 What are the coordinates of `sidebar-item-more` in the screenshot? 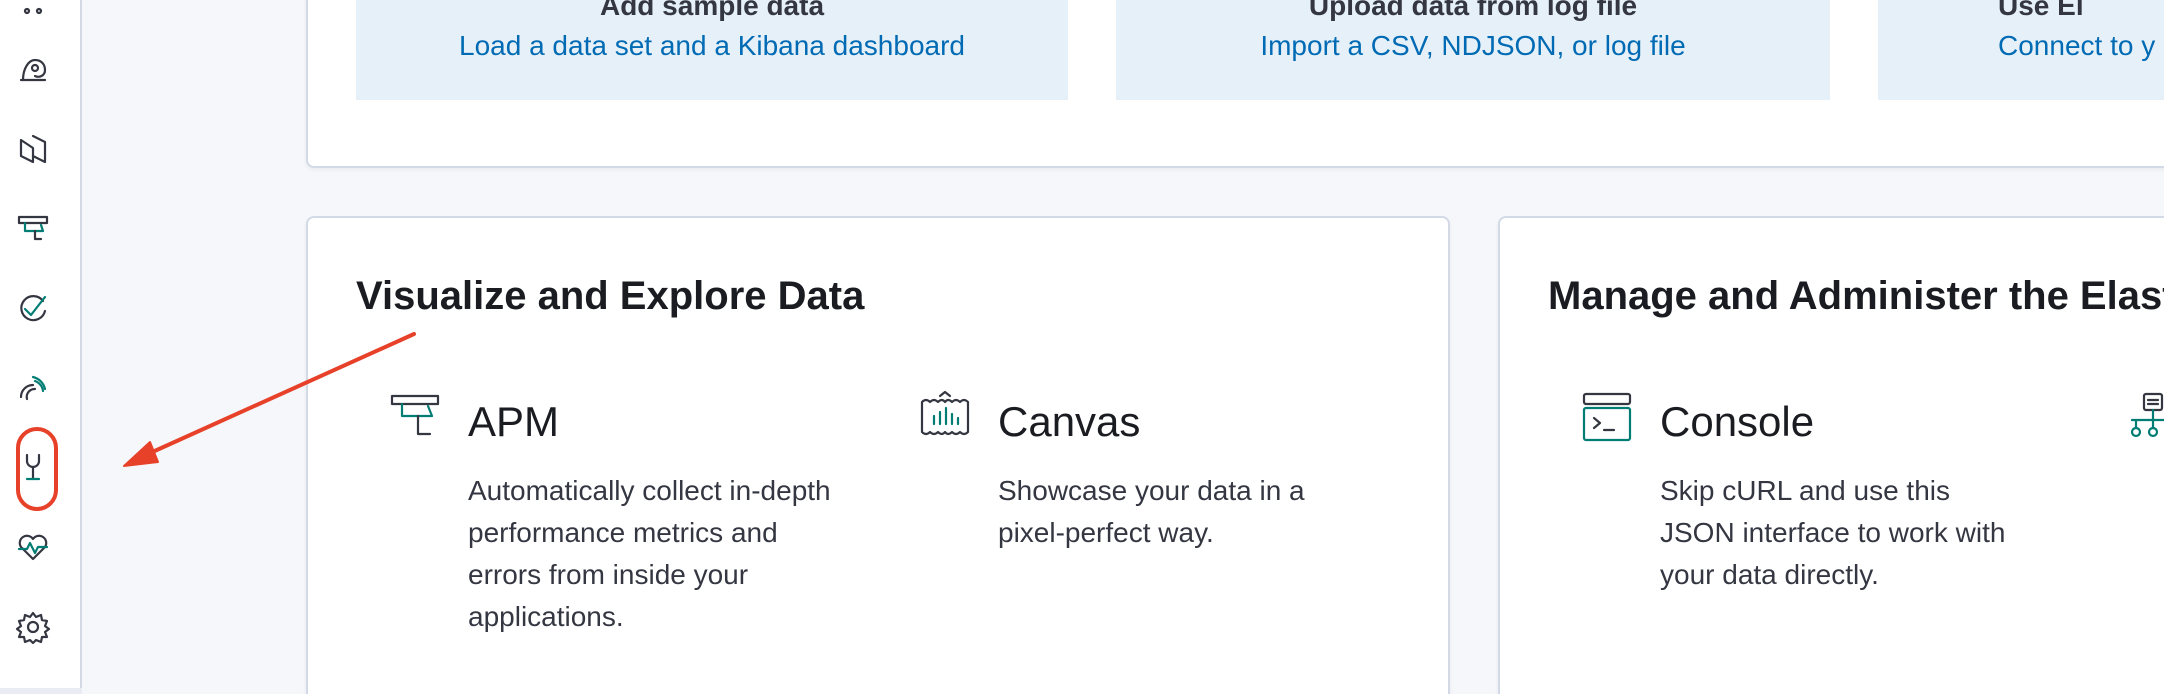 It's located at (33, 15).